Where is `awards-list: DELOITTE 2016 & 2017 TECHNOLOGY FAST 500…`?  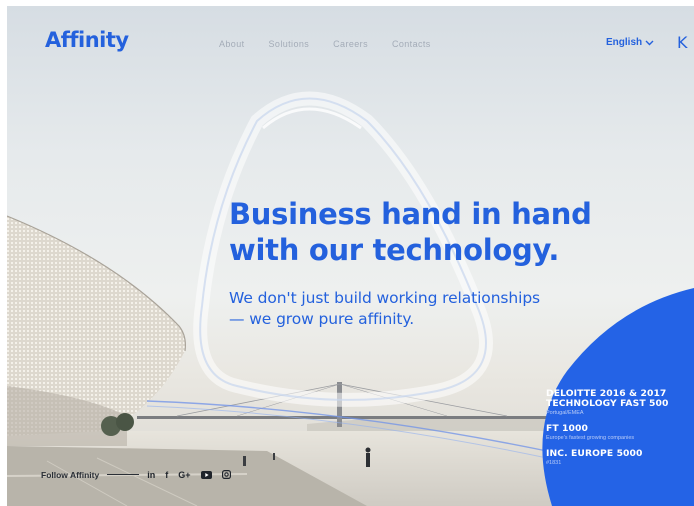 awards-list: DELOITTE 2016 & 2017 TECHNOLOGY FAST 500… is located at coordinates (620, 431).